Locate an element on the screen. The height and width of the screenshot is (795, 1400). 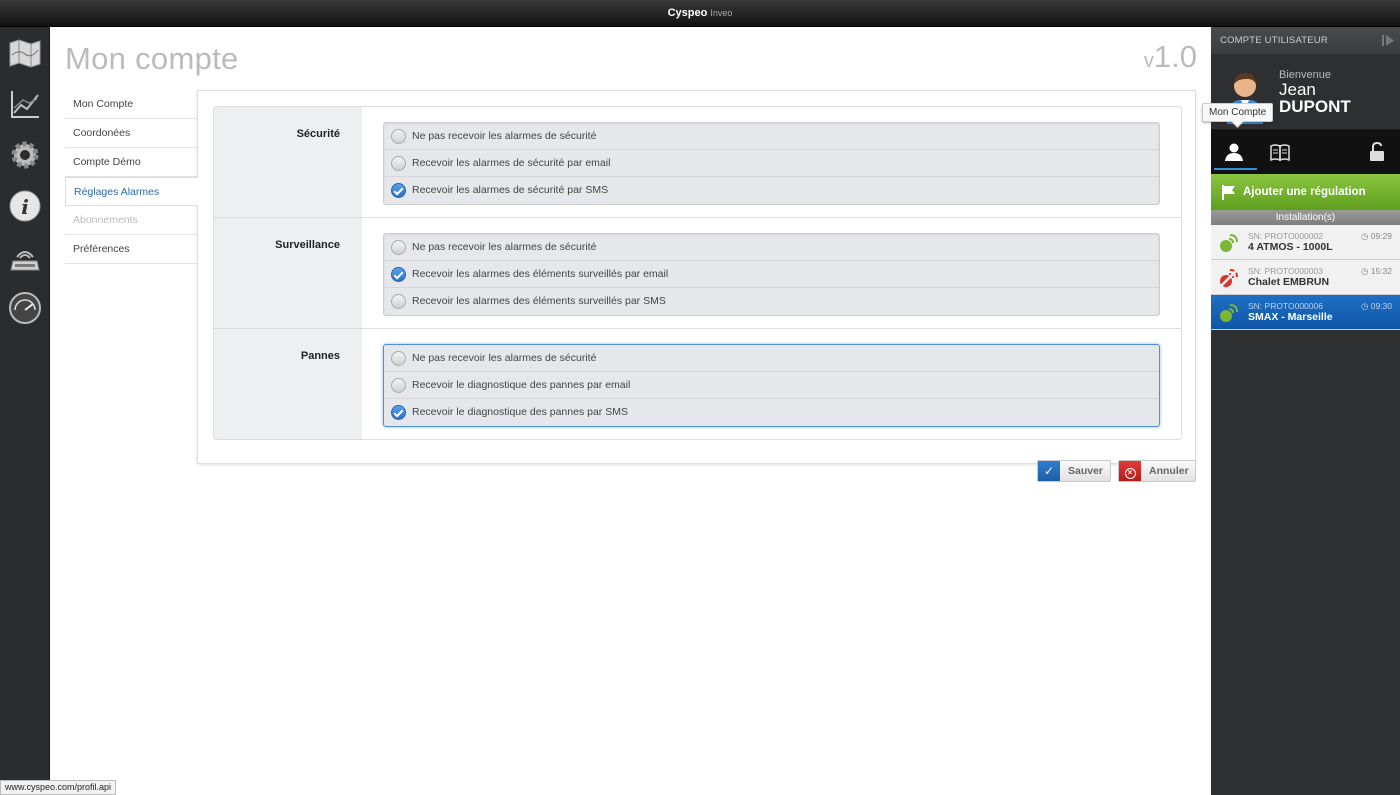
app-brand: Cyspeo Inveo is located at coordinates (700, 13).